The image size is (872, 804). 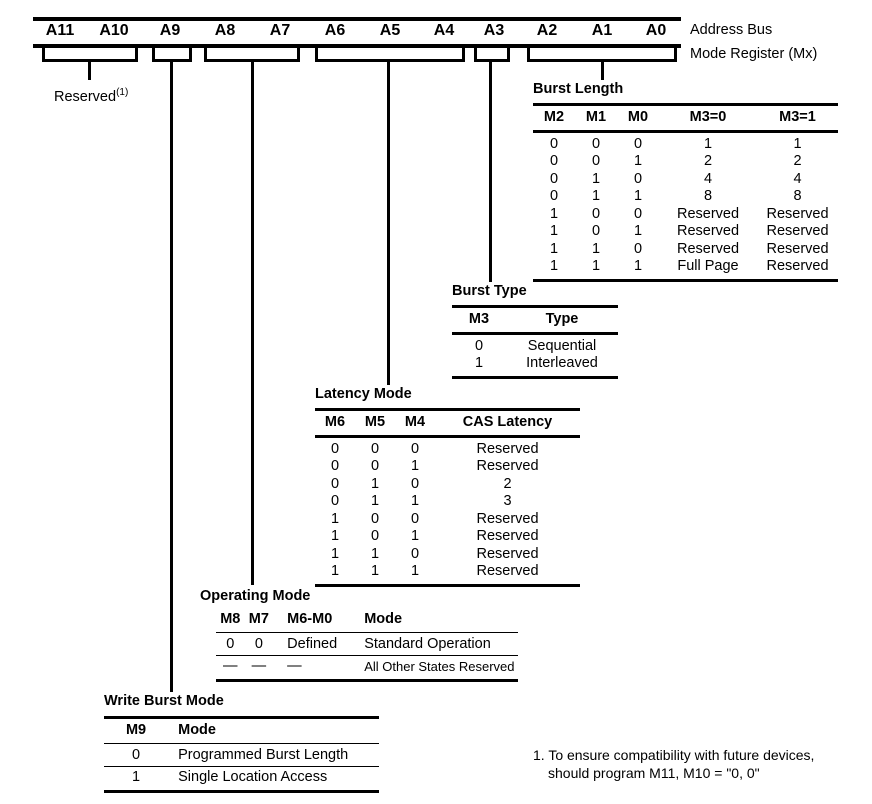 I want to click on col-header-m2: M2, so click(x=554, y=117).